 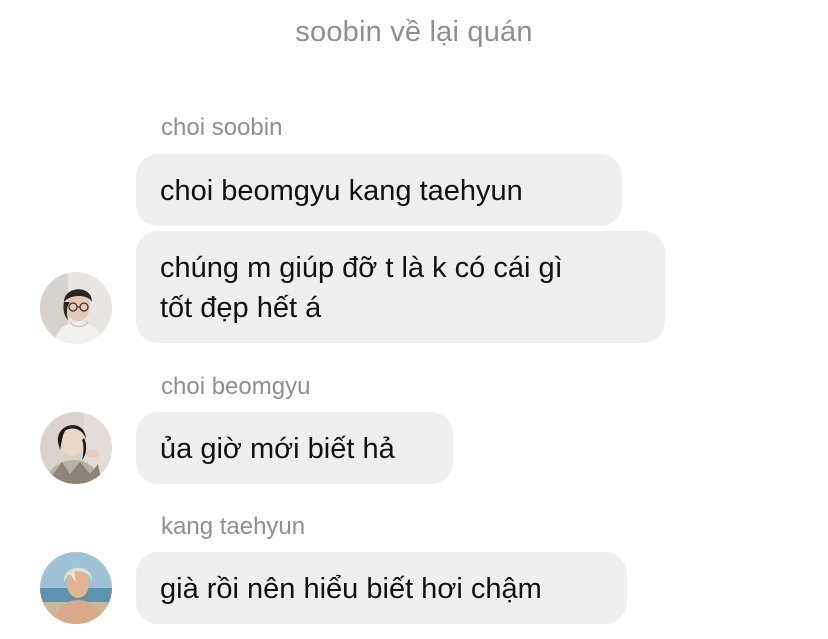 What do you see at coordinates (414, 32) in the screenshot?
I see `chat-title: soobin về lại quán` at bounding box center [414, 32].